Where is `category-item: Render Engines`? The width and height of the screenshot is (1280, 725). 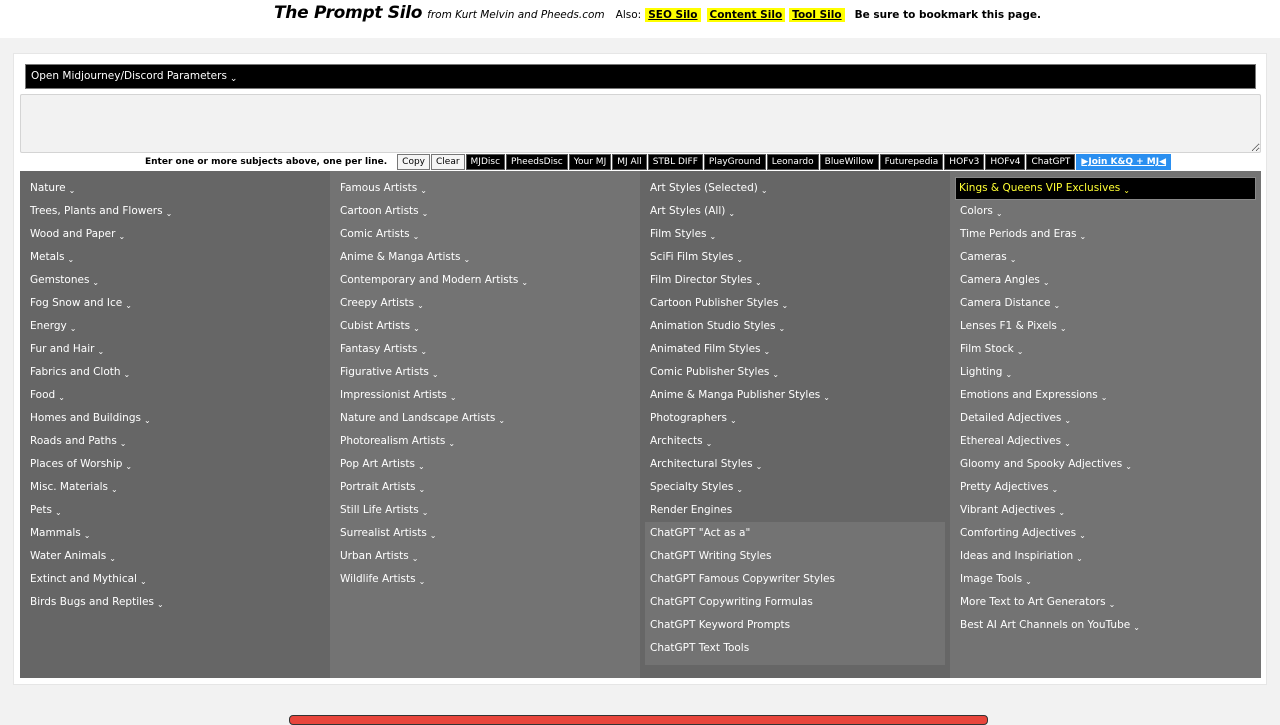 category-item: Render Engines is located at coordinates (795, 510).